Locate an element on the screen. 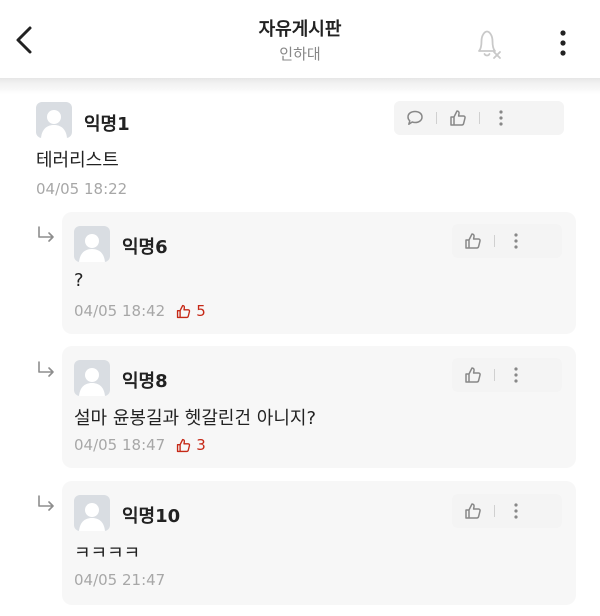  reply-meta: 04/05 18:47 3 is located at coordinates (140, 445).